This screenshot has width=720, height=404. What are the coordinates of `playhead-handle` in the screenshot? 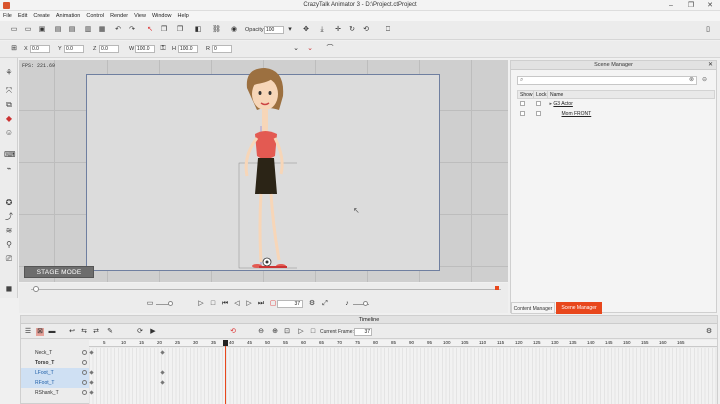 It's located at (225, 343).